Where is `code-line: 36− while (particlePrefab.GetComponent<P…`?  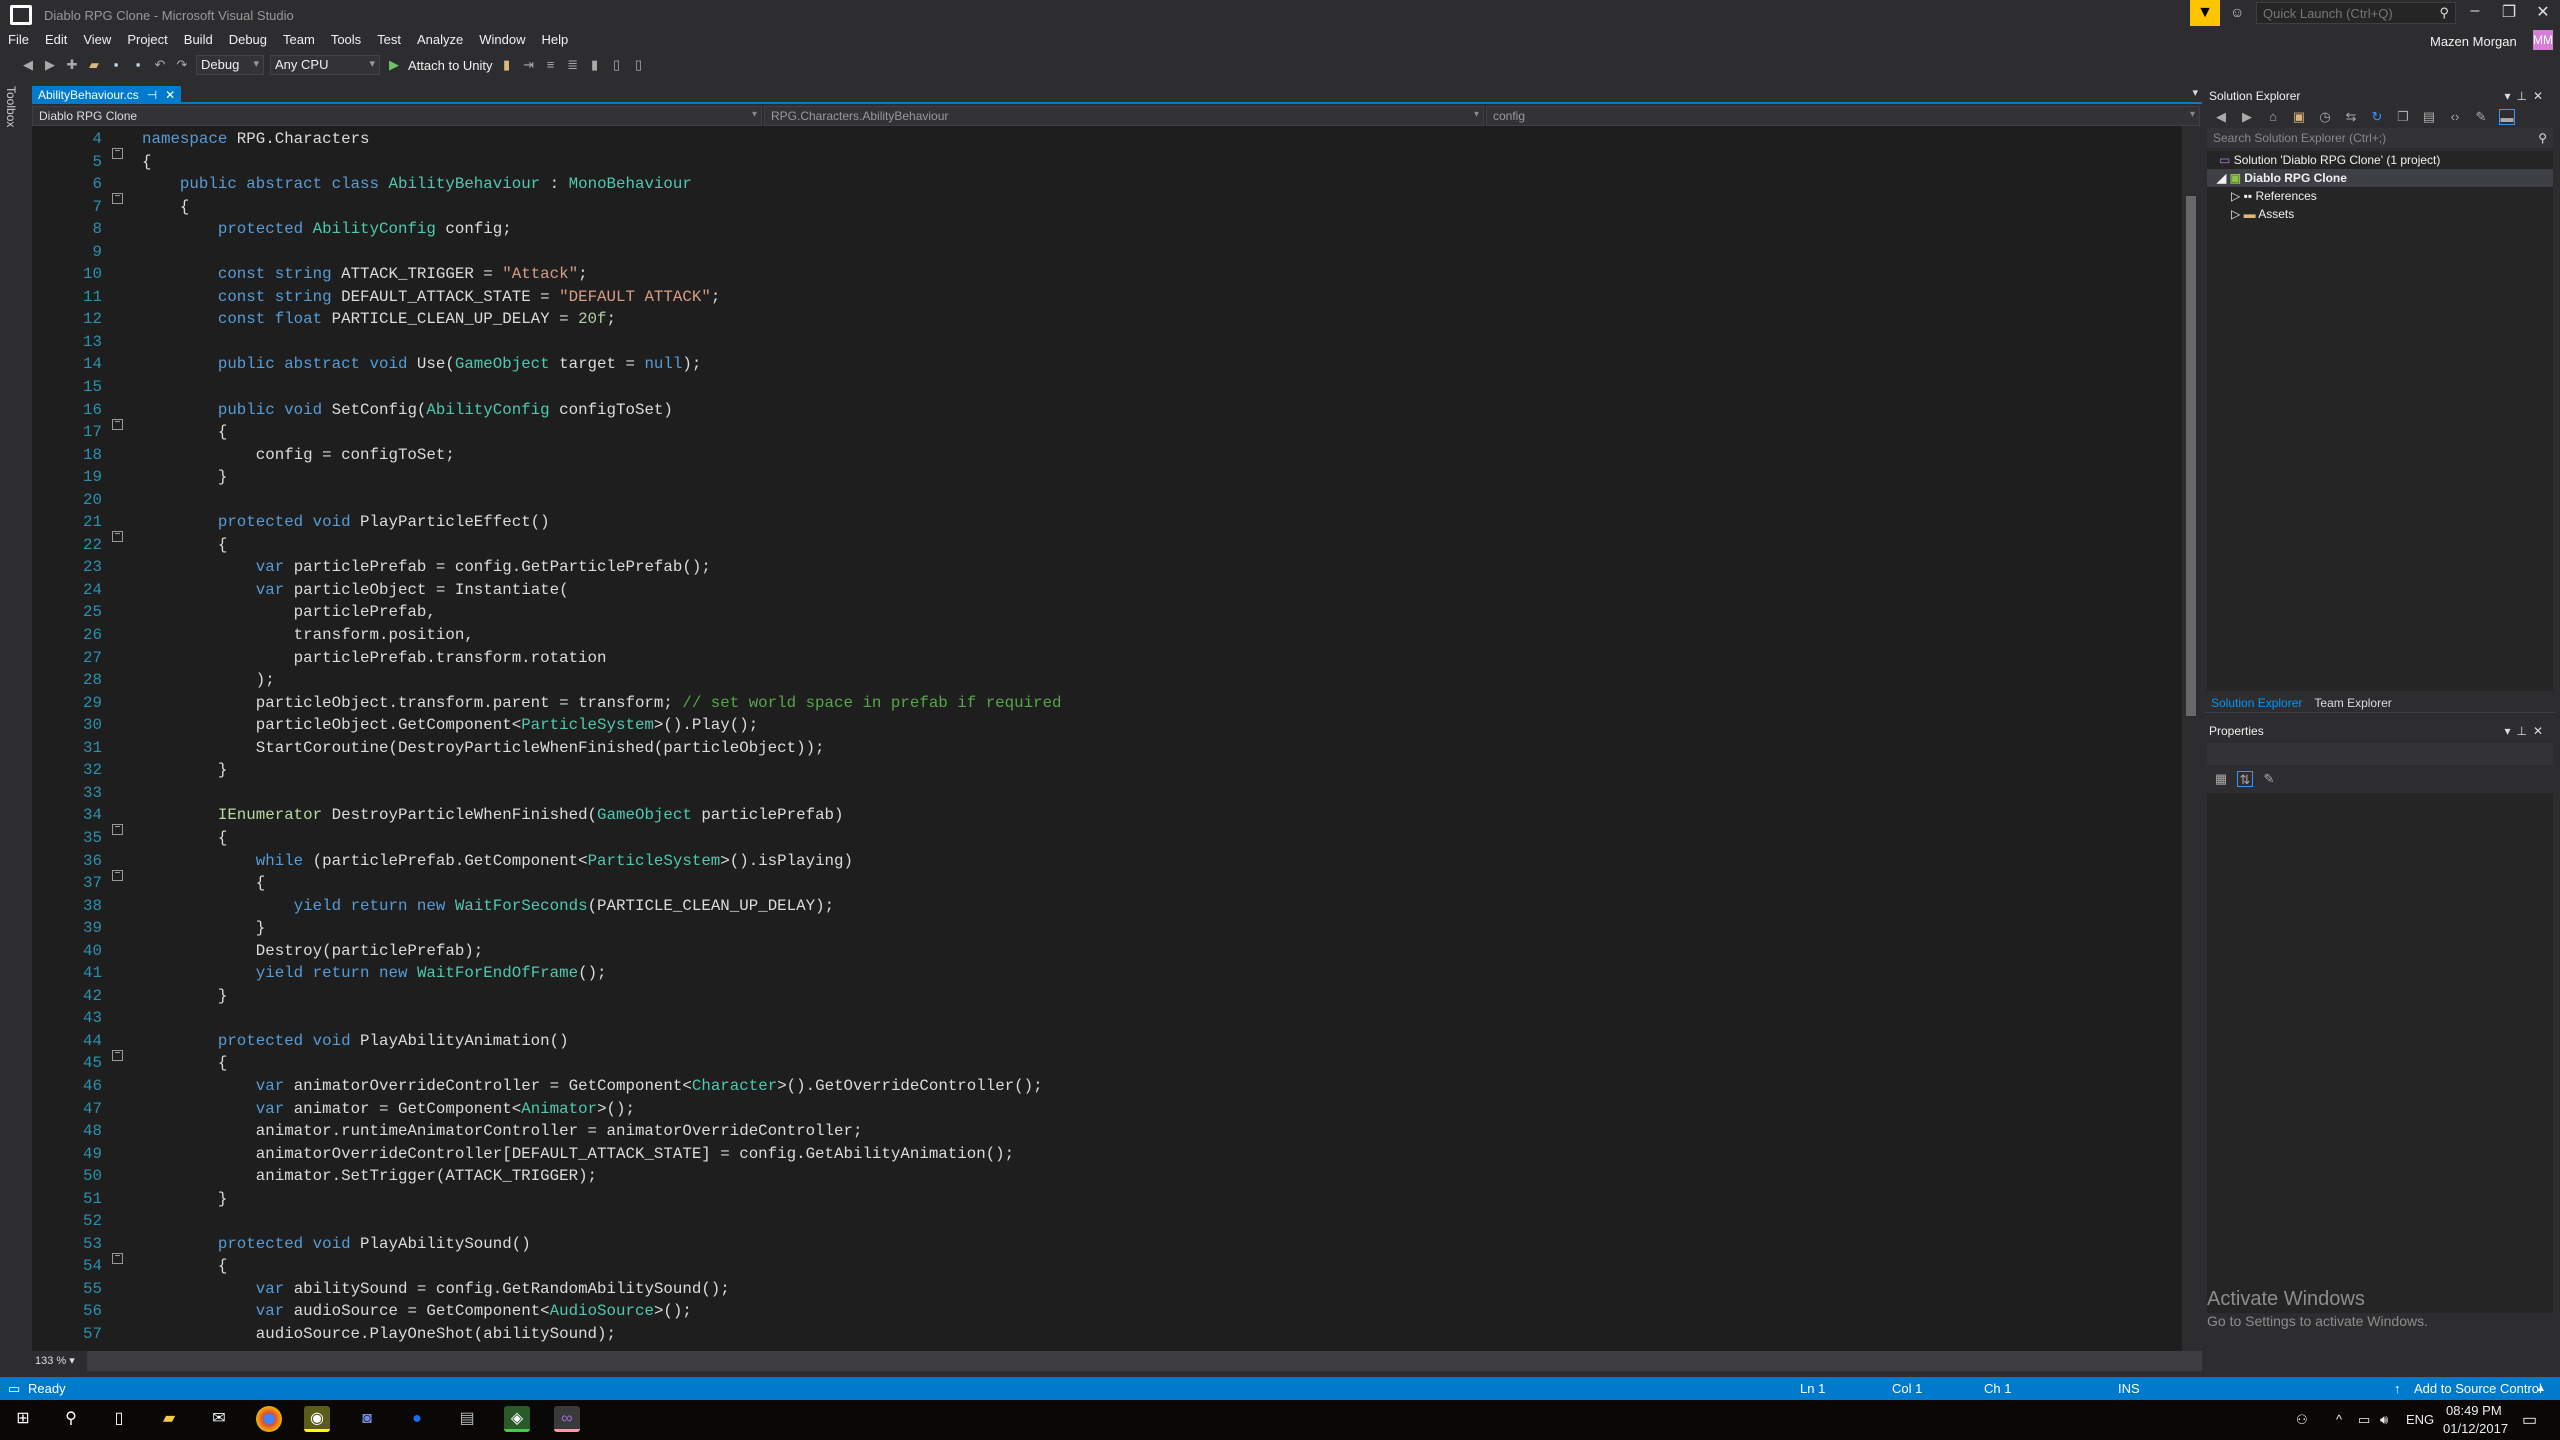 code-line: 36− while (particlePrefab.GetComponent<P… is located at coordinates (547, 865).